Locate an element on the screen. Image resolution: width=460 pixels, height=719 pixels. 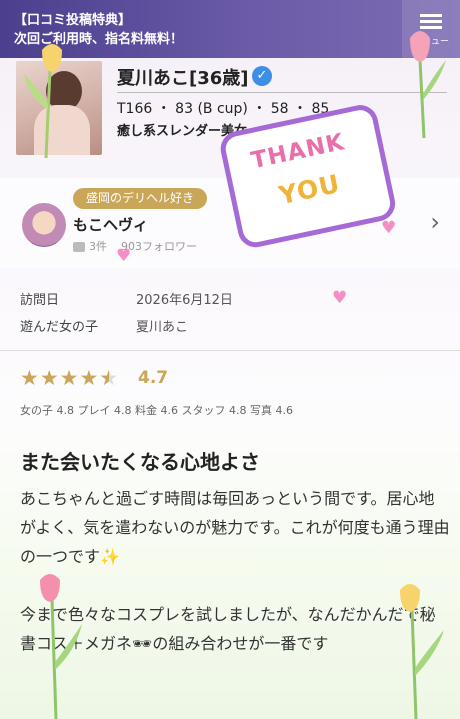
chevron-right-icon: › is located at coordinates (435, 222).